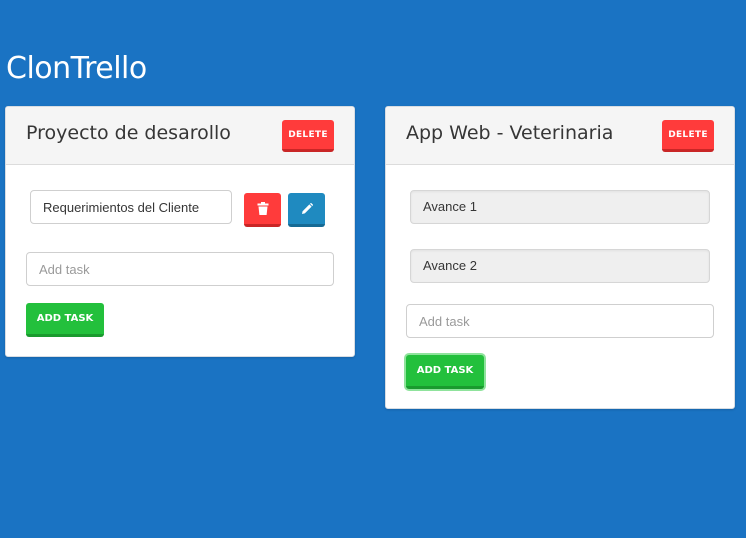  I want to click on app-title: ClonTrello, so click(76, 68).